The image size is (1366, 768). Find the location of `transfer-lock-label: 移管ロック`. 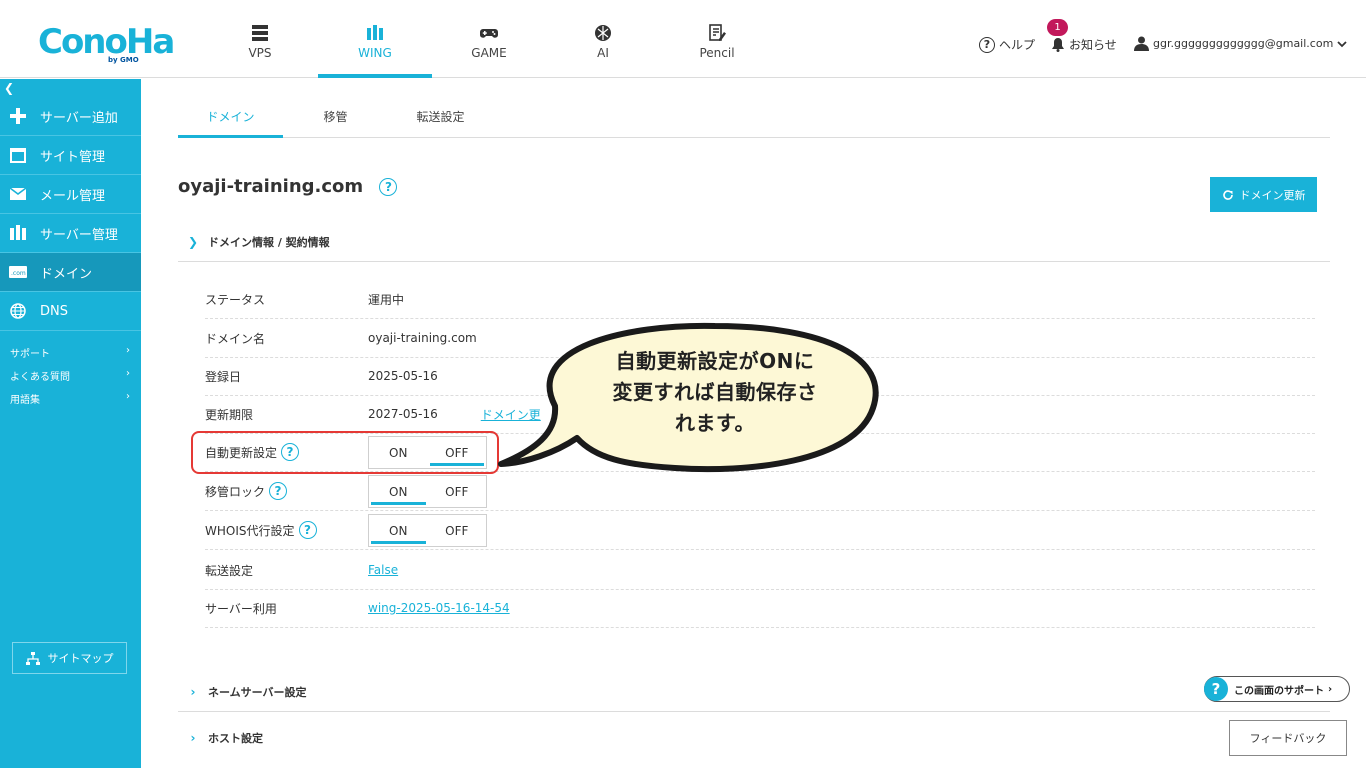

transfer-lock-label: 移管ロック is located at coordinates (235, 491).